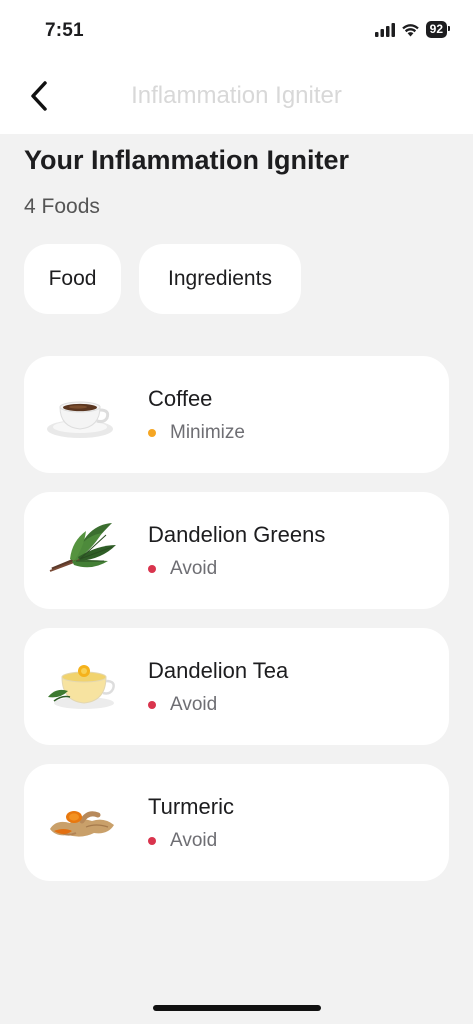  I want to click on battery-indicator: 92, so click(438, 29).